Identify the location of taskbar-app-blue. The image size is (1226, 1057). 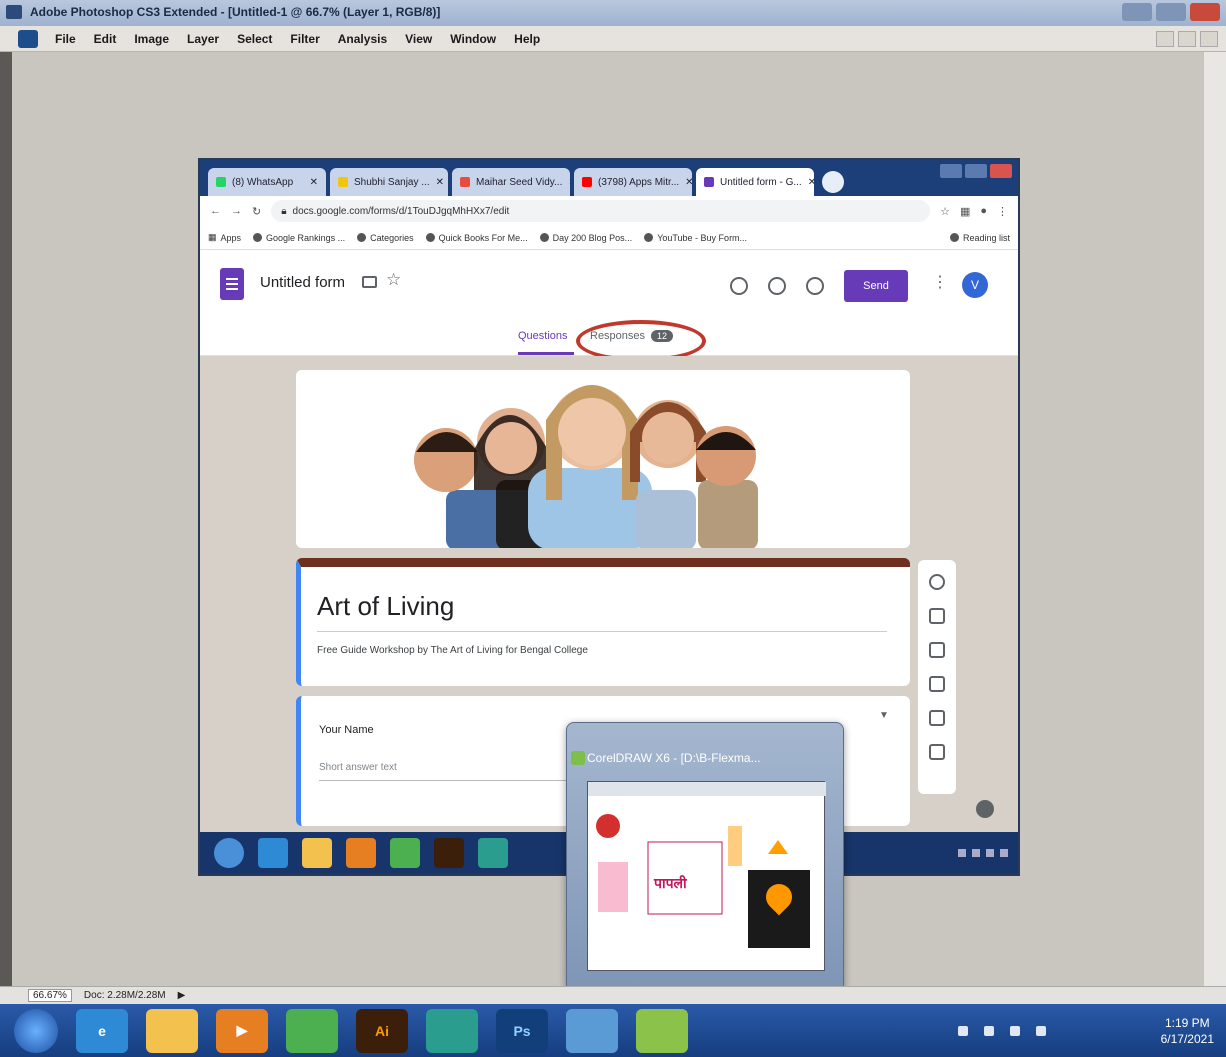
(592, 1030).